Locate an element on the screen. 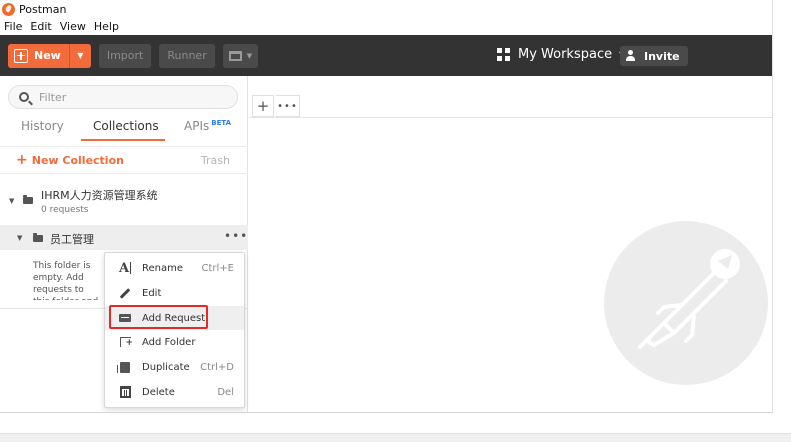  tab-history: History is located at coordinates (42, 126).